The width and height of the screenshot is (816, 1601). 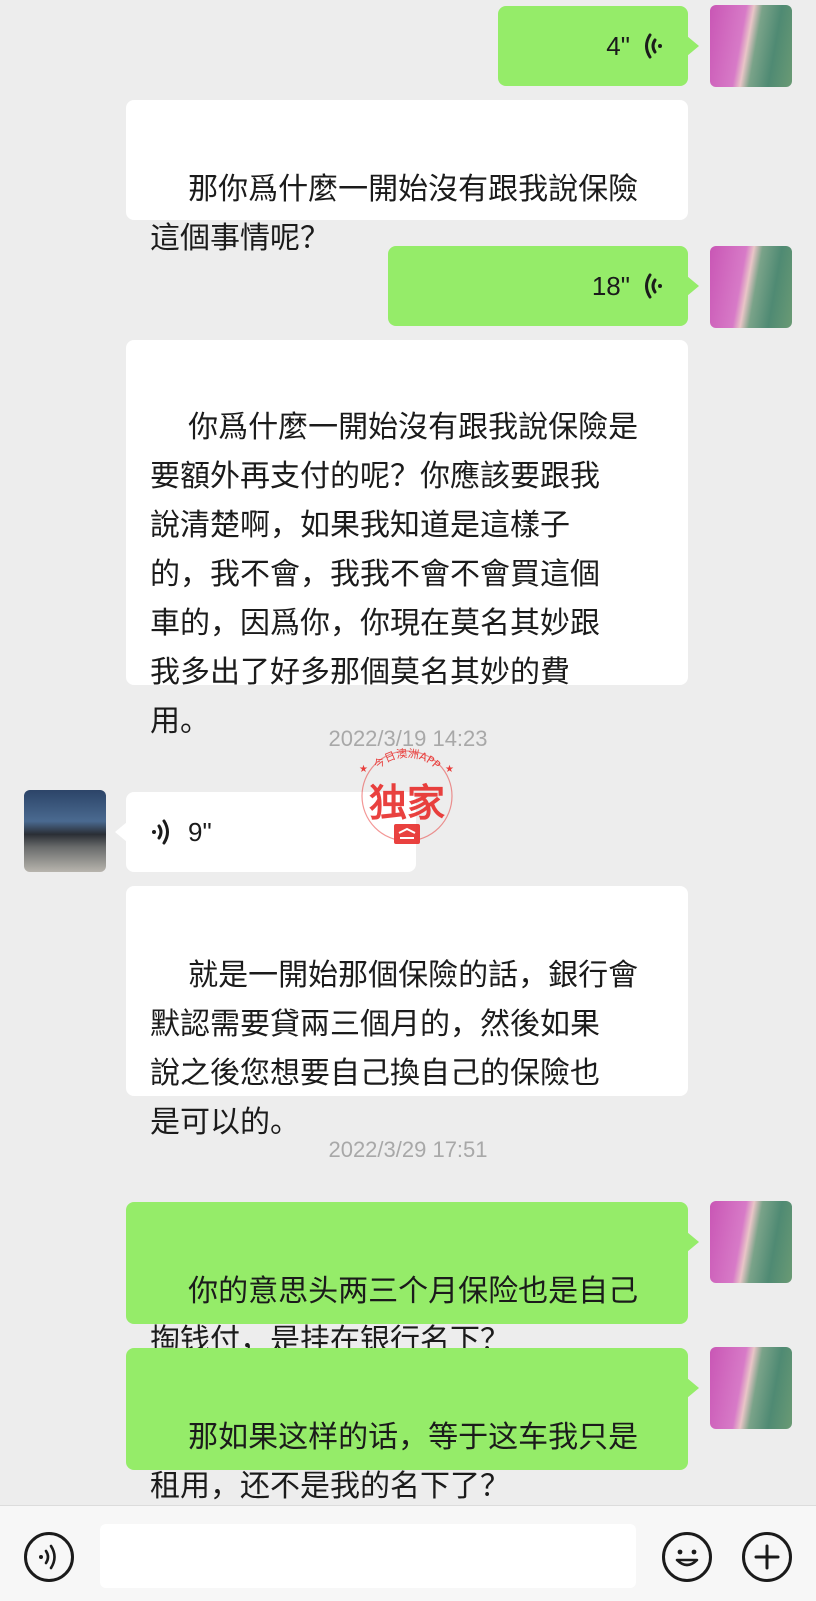 I want to click on voice-message-bubble: 4", so click(x=598, y=46).